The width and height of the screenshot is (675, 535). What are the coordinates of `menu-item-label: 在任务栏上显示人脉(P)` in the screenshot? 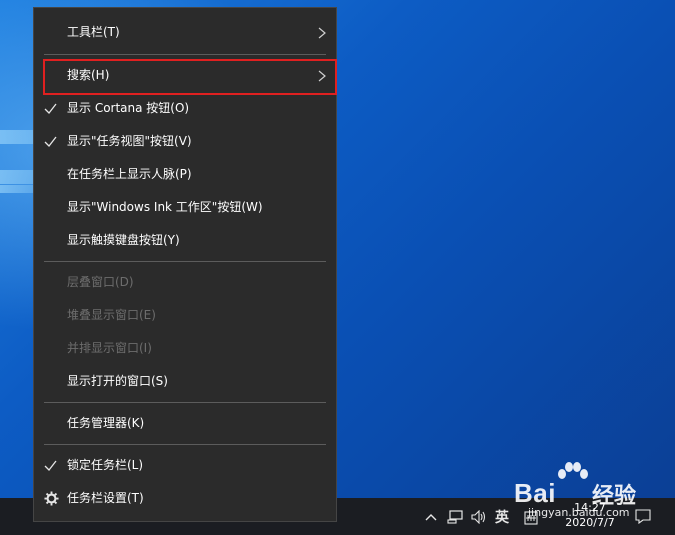 It's located at (129, 174).